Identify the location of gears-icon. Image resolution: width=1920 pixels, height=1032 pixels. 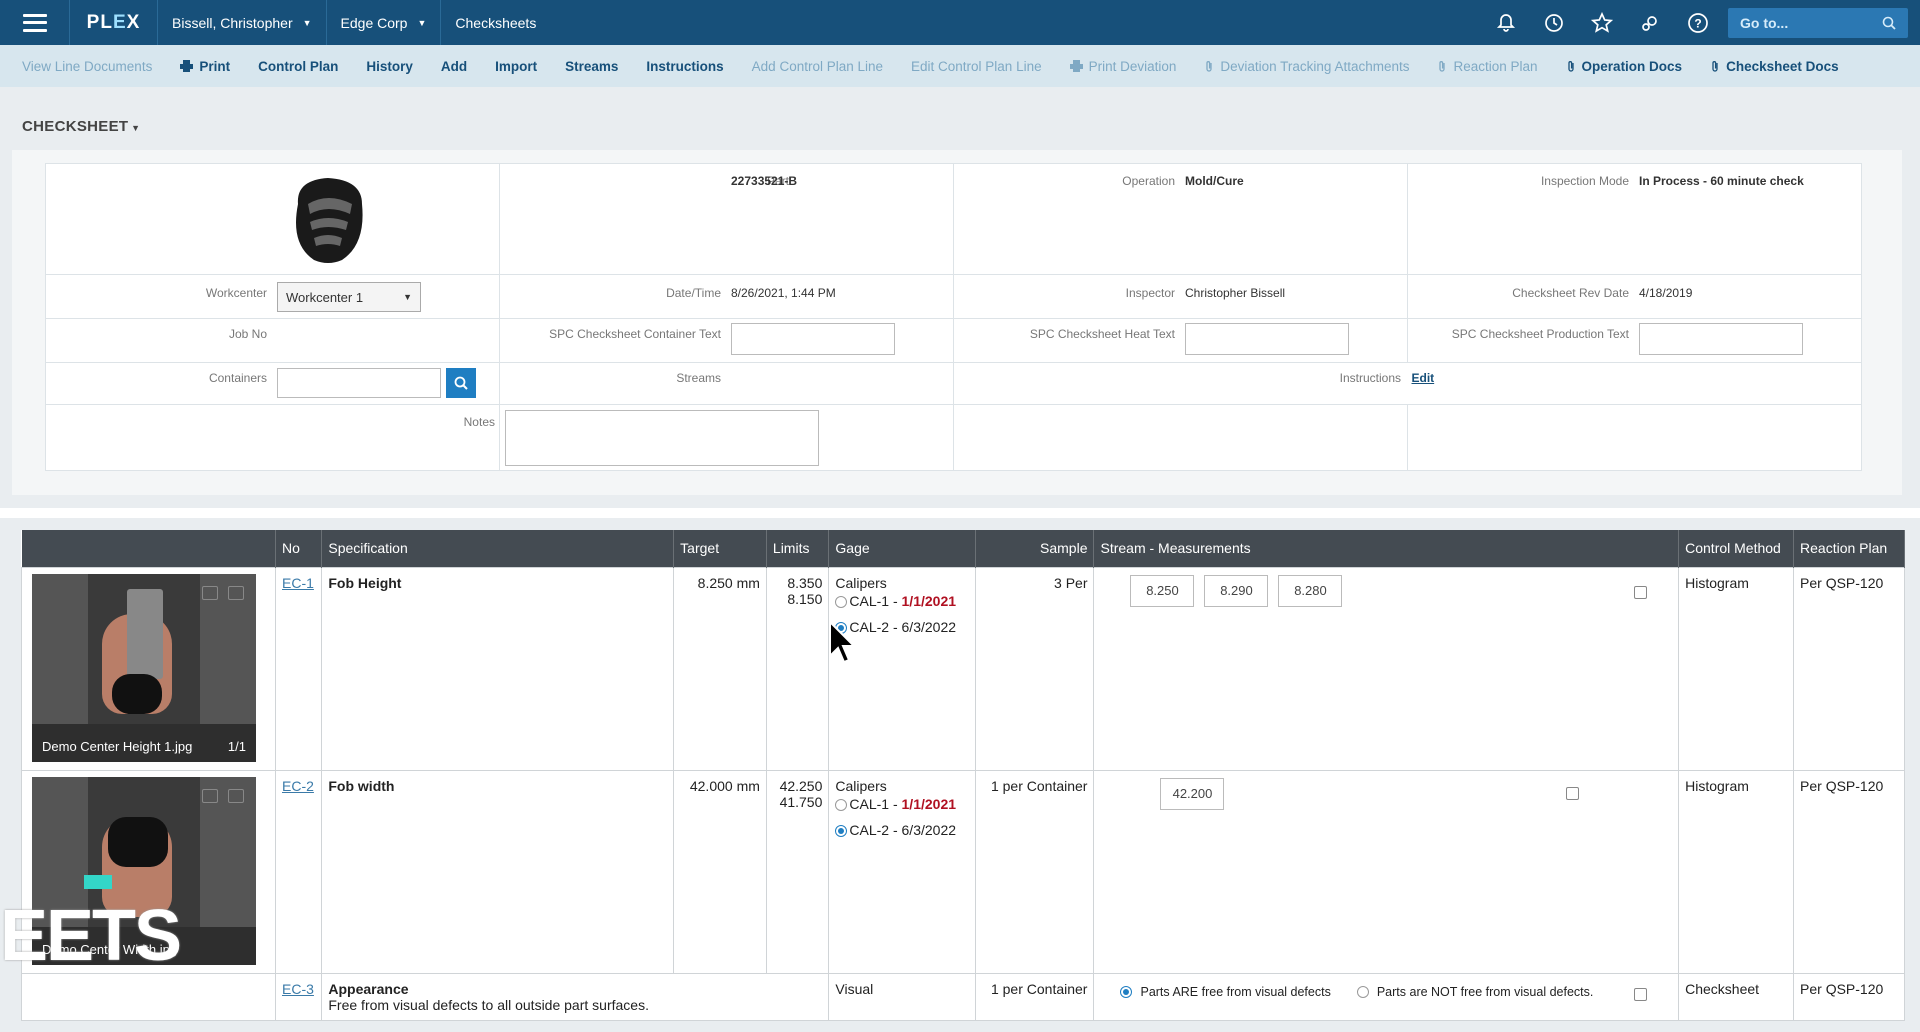
(1650, 22).